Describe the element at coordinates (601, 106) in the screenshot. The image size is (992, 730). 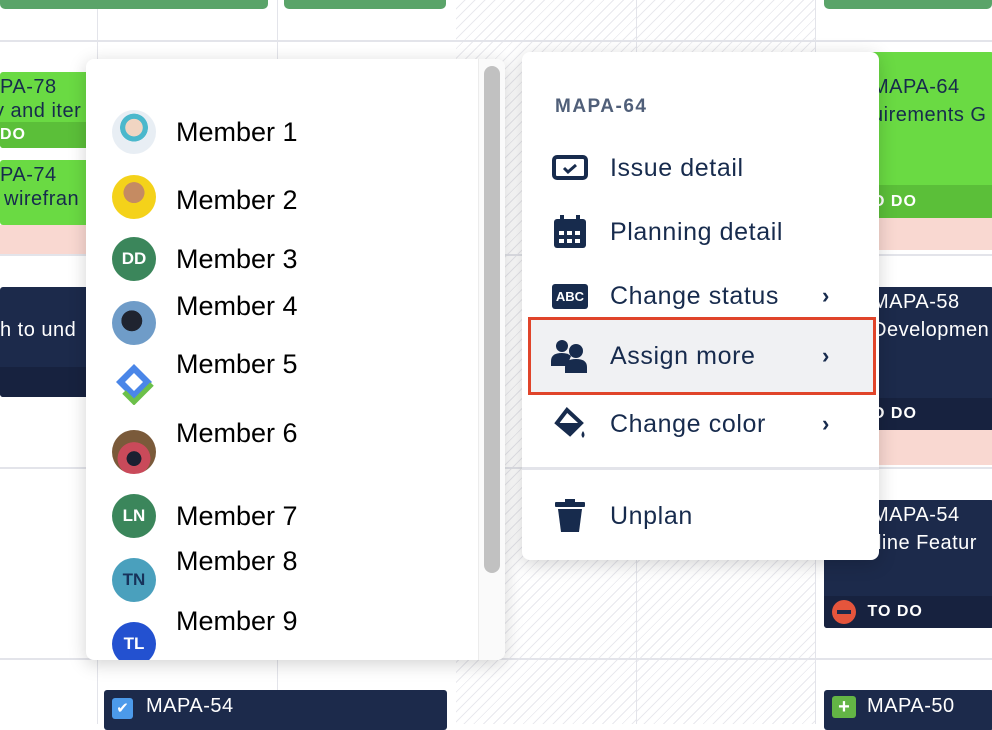
I see `menu-title: MAPA-64` at that location.